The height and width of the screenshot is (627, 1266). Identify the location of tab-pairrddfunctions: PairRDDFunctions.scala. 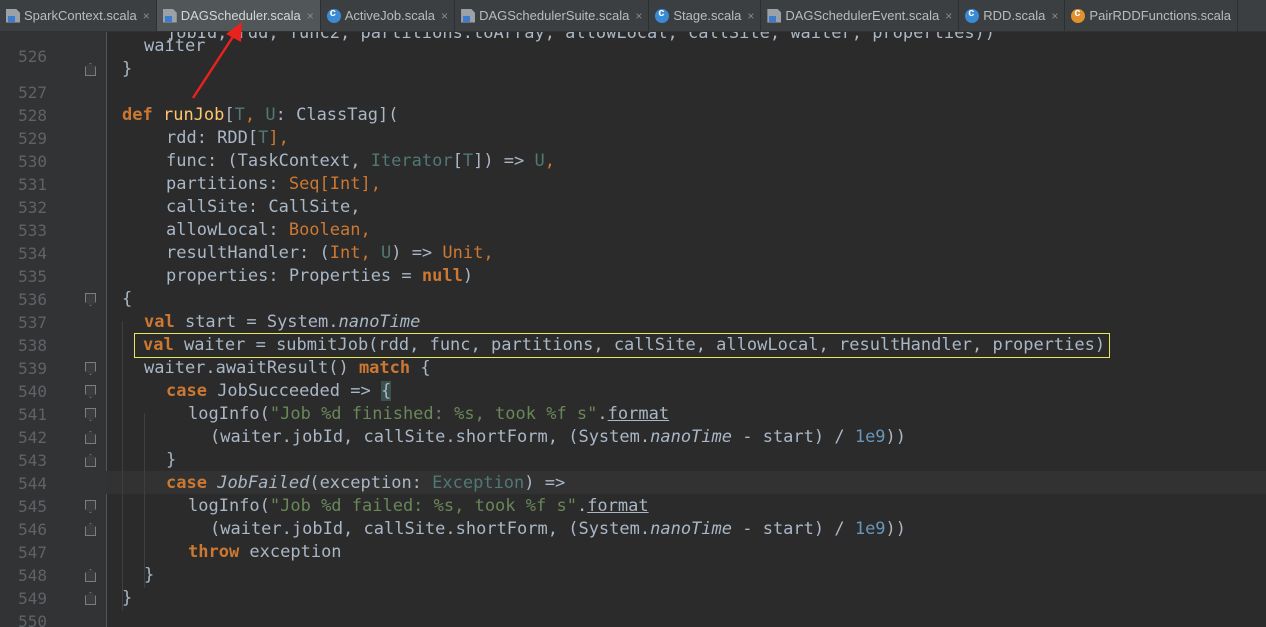
(1152, 15).